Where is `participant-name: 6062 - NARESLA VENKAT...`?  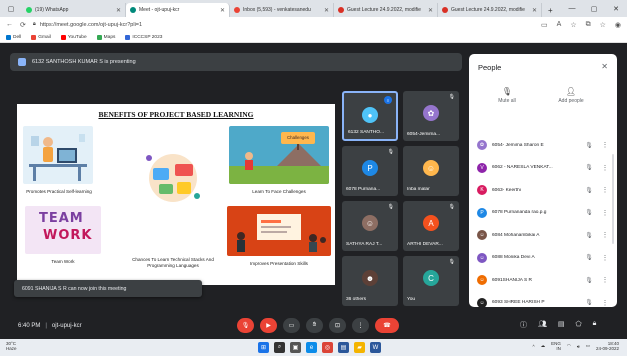
participant-name: 6062 - NARESLA VENKAT... is located at coordinates (522, 168).